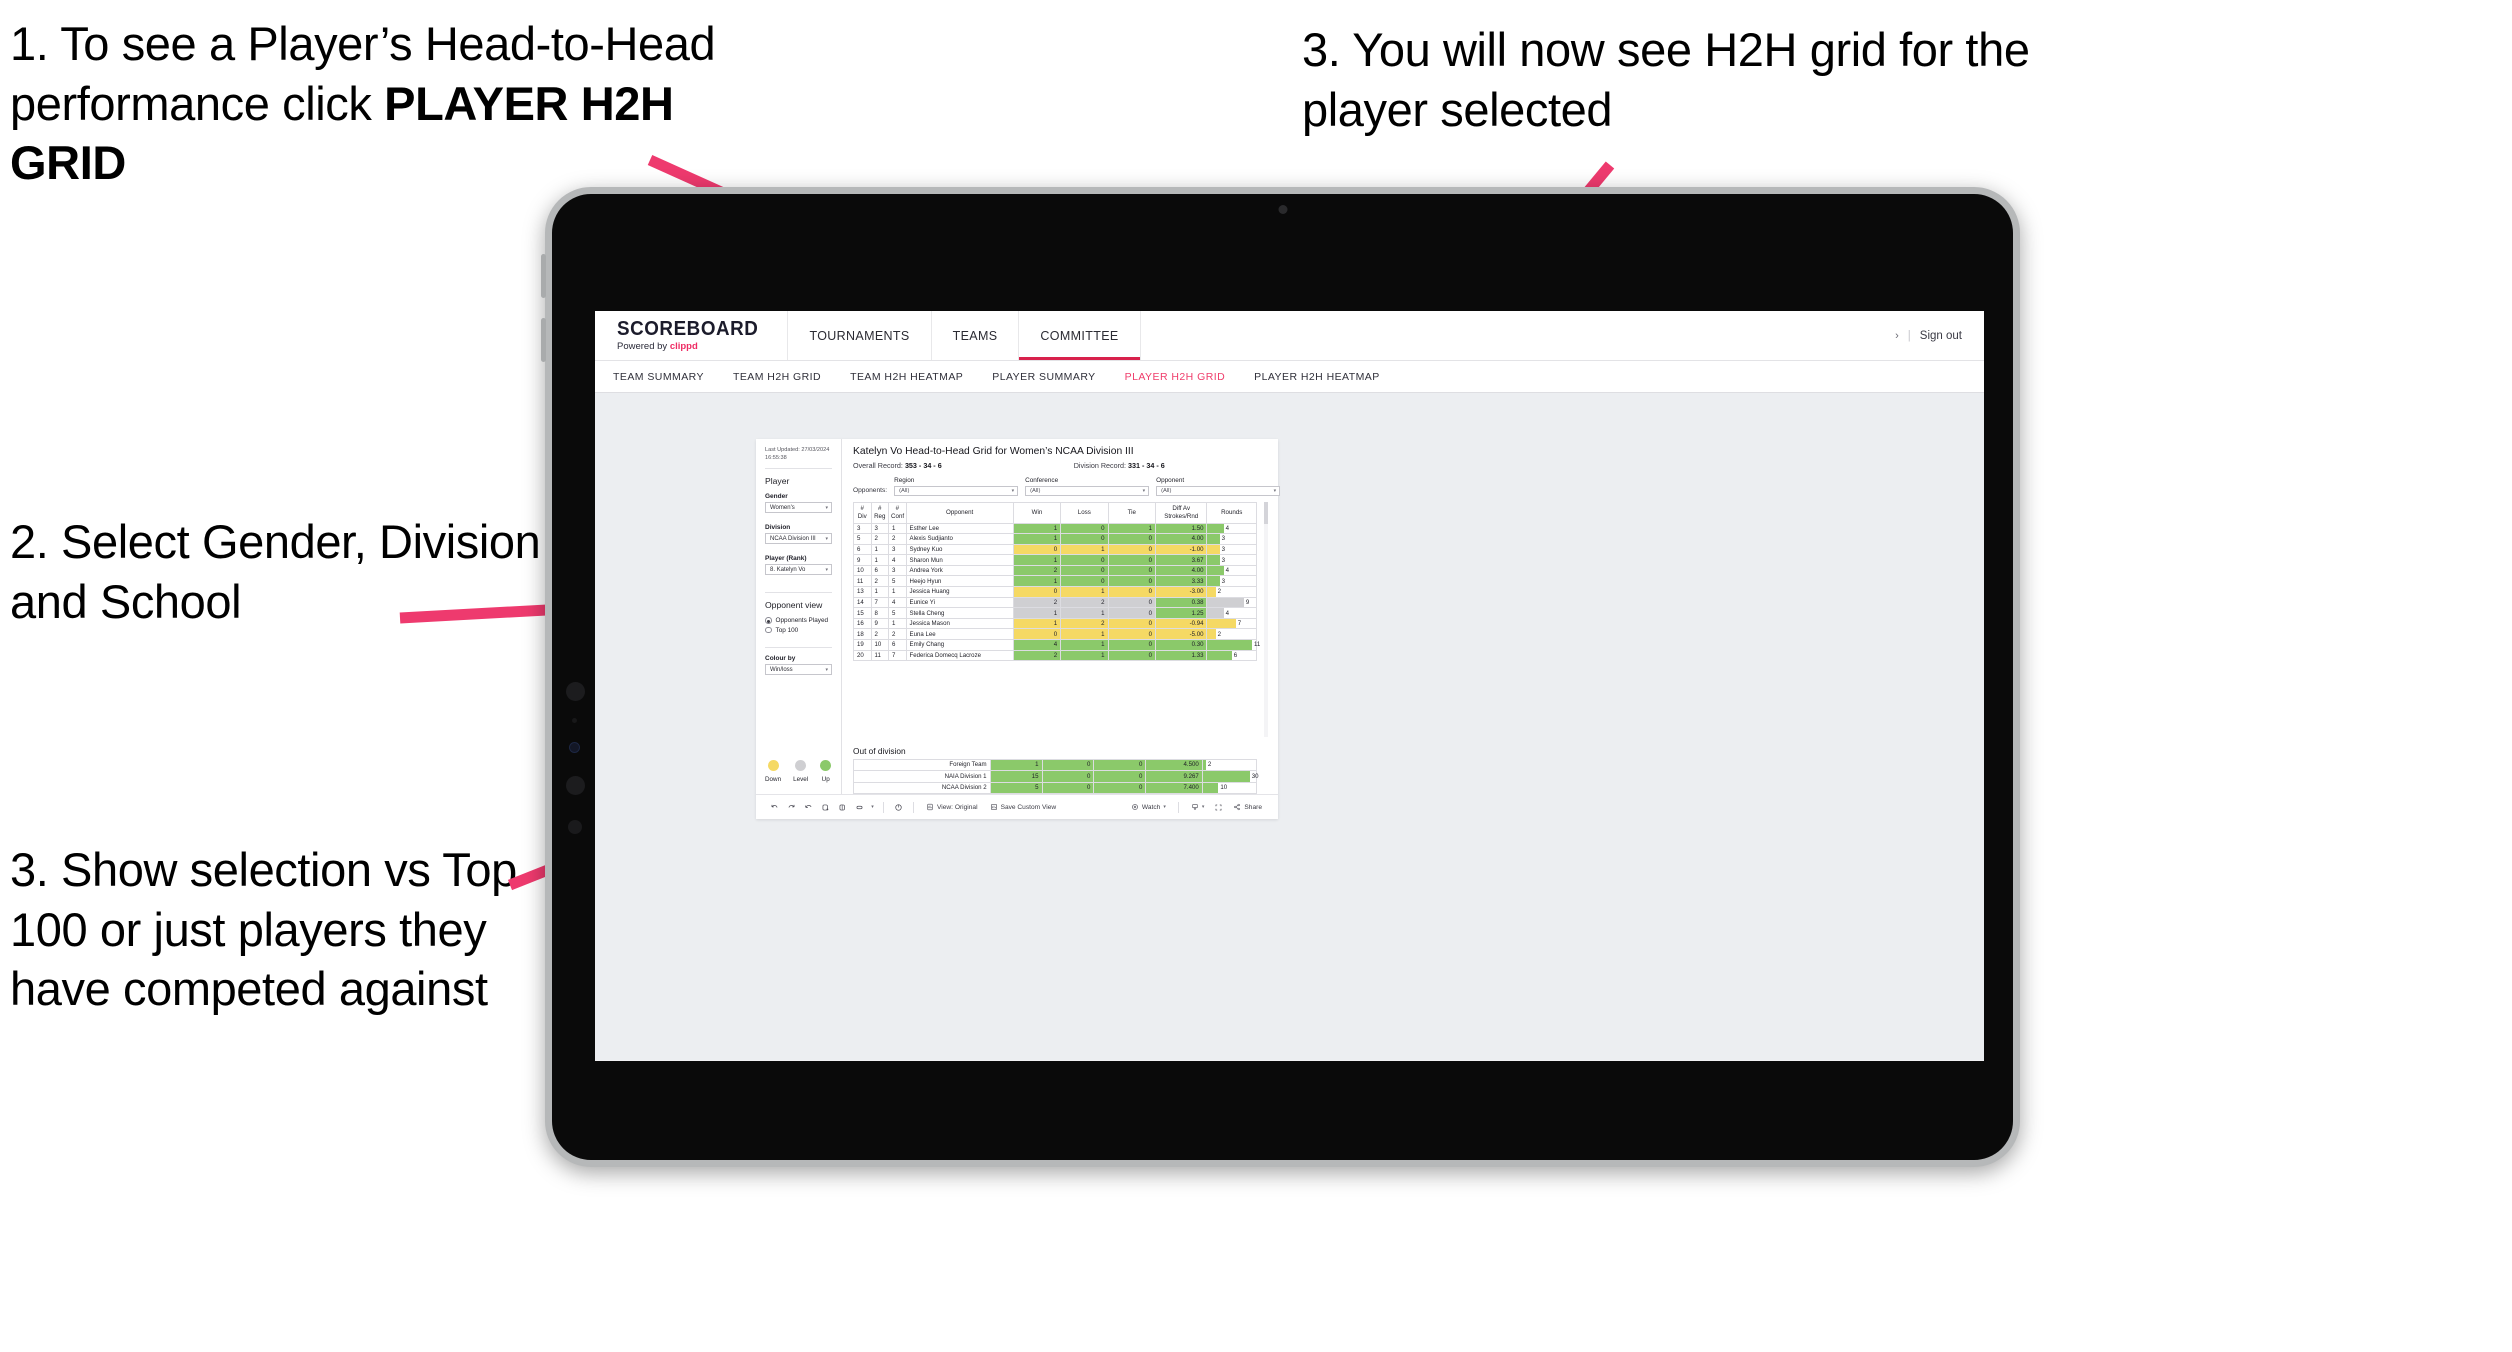 The width and height of the screenshot is (2512, 1352). What do you see at coordinates (1080, 335) in the screenshot?
I see `nav-item-committee: COMMITTEE` at bounding box center [1080, 335].